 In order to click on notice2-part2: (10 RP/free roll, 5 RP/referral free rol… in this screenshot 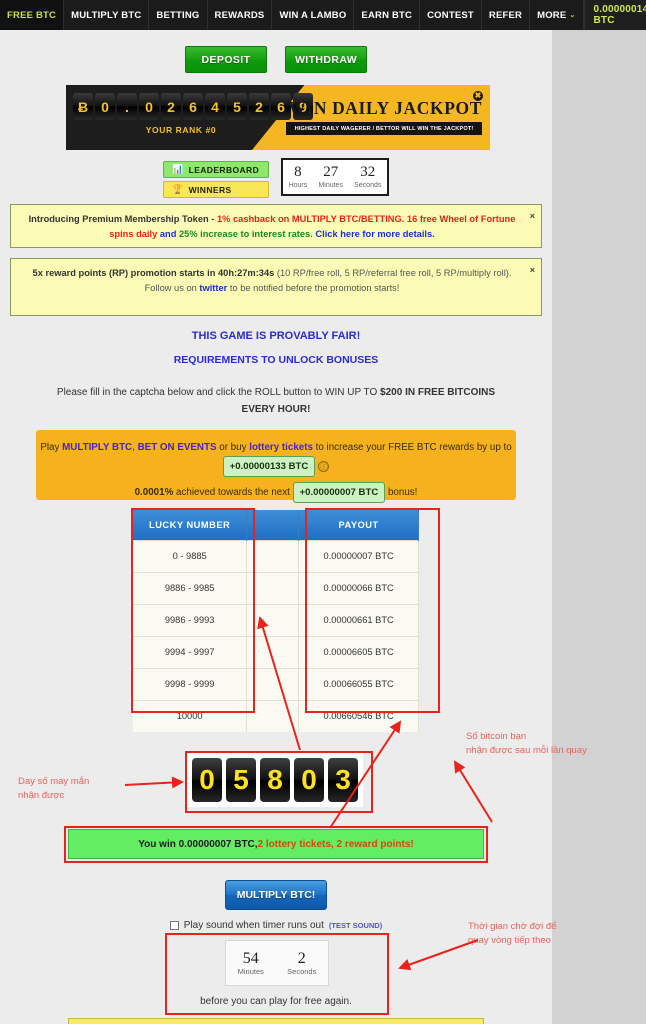, I will do `click(393, 273)`.